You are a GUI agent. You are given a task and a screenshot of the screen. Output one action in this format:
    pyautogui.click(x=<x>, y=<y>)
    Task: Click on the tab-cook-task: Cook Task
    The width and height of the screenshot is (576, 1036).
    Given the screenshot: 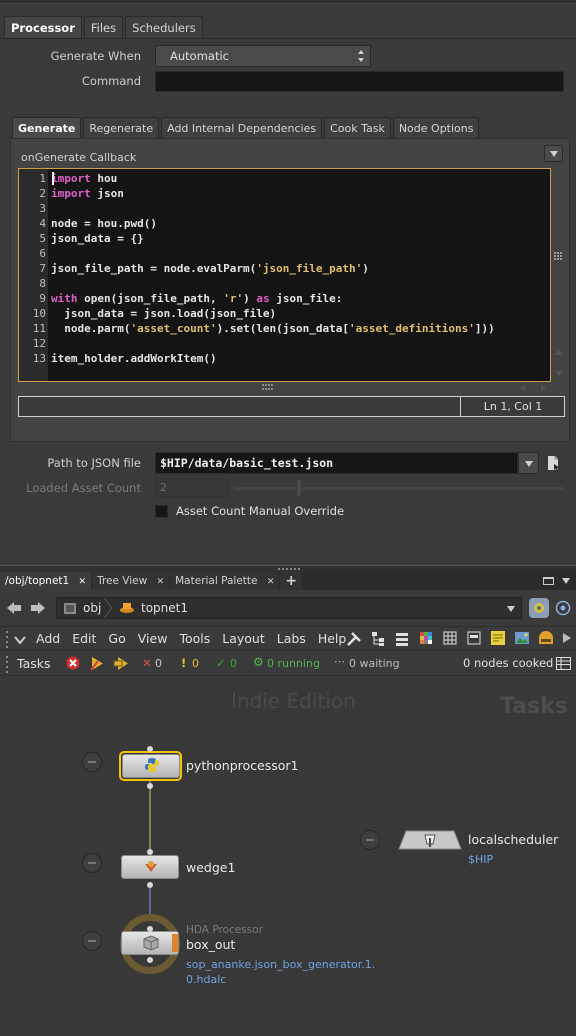 What is the action you would take?
    pyautogui.click(x=357, y=127)
    